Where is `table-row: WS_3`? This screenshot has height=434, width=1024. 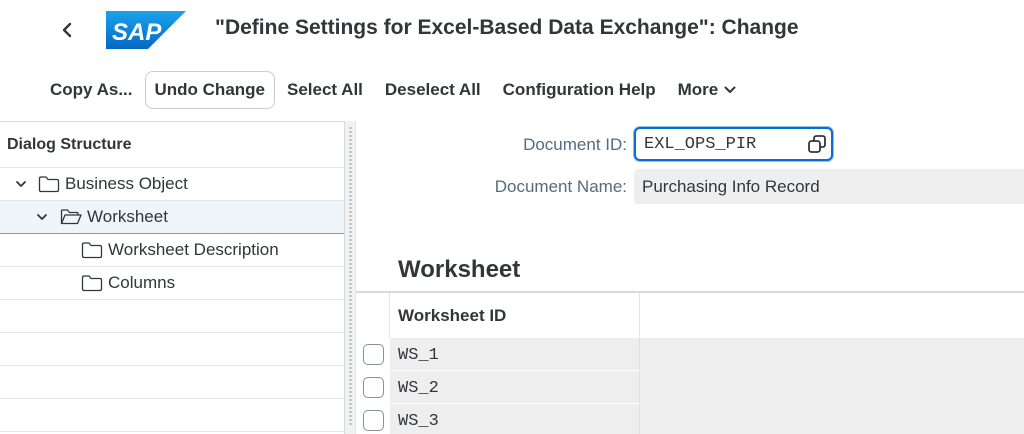
table-row: WS_3 is located at coordinates (690, 419).